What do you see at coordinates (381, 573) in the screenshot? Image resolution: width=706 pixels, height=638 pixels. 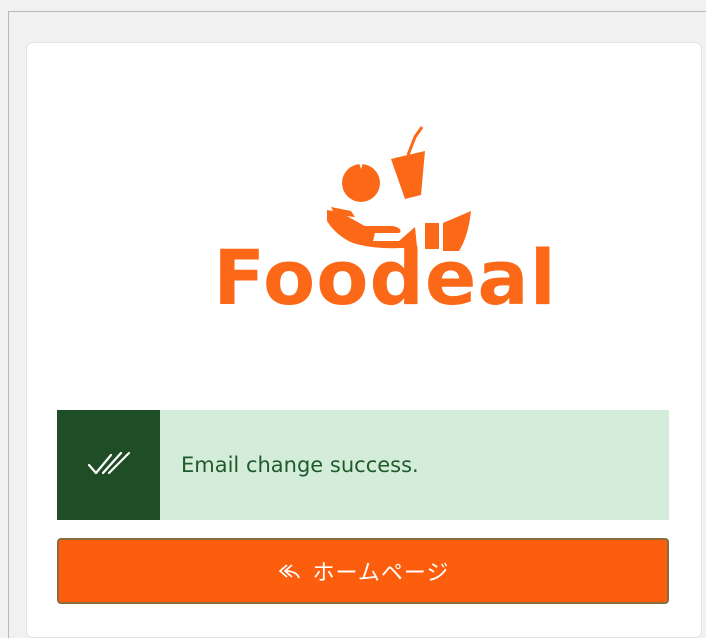 I see `home-button-label: ホームページ` at bounding box center [381, 573].